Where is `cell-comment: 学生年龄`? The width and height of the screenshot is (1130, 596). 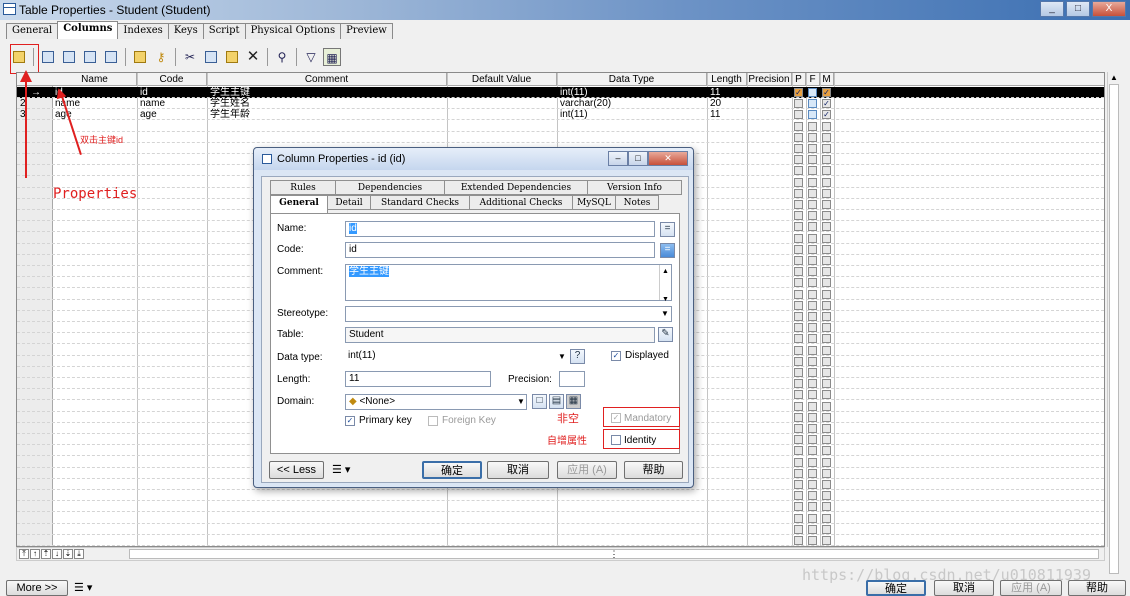
cell-comment: 学生年龄 is located at coordinates (327, 114).